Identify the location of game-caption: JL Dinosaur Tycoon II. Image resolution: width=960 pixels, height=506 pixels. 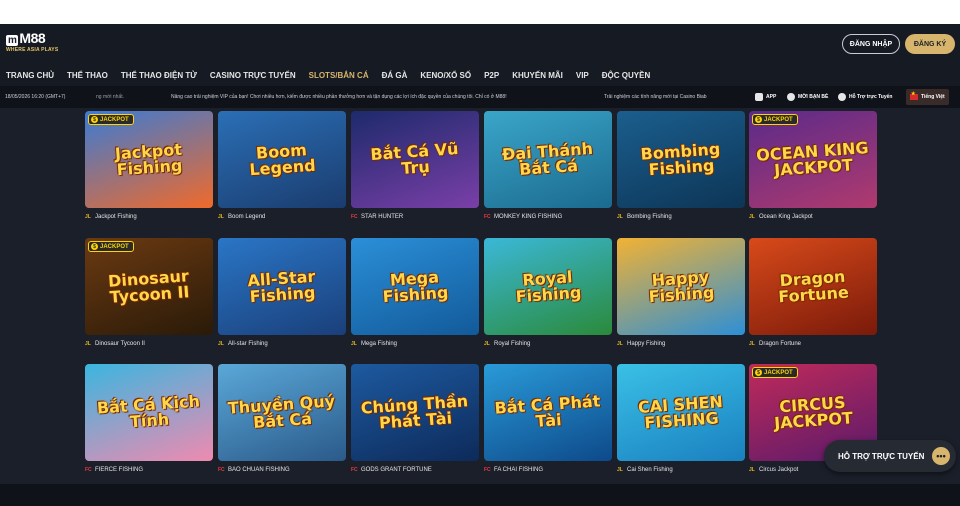
(149, 344).